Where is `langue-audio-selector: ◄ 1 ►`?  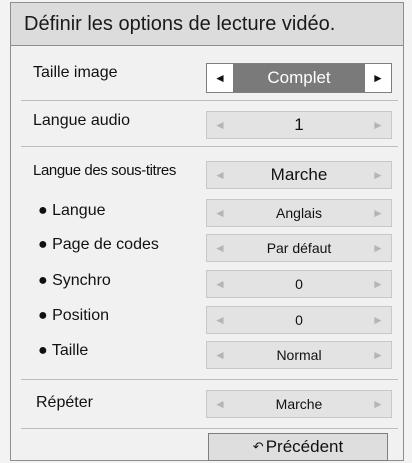
langue-audio-selector: ◄ 1 ► is located at coordinates (299, 125).